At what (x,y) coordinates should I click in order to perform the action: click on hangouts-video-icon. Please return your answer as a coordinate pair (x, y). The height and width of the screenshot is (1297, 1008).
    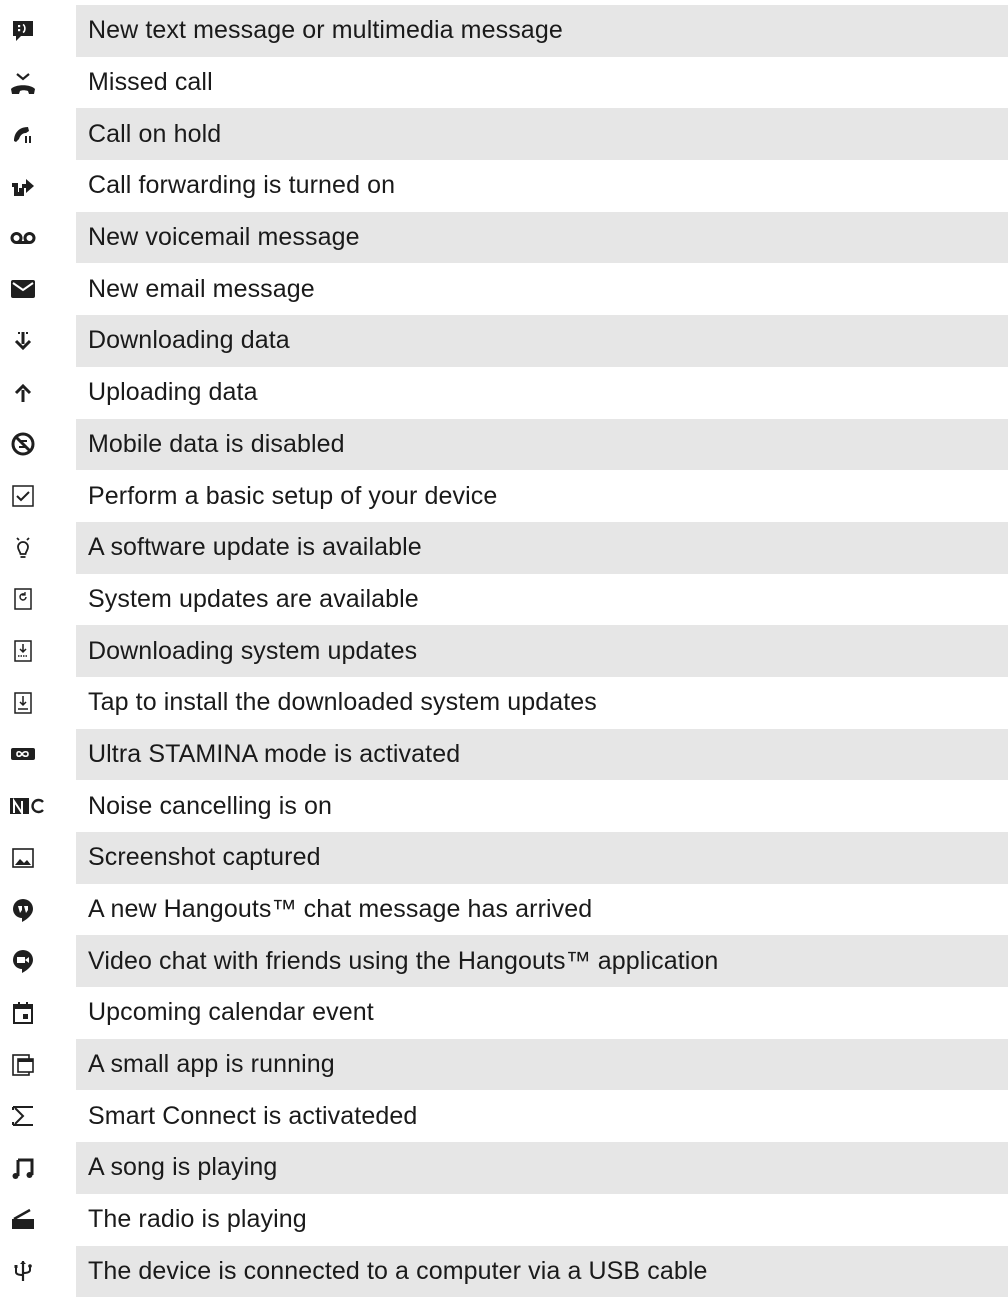
    Looking at the image, I should click on (23, 961).